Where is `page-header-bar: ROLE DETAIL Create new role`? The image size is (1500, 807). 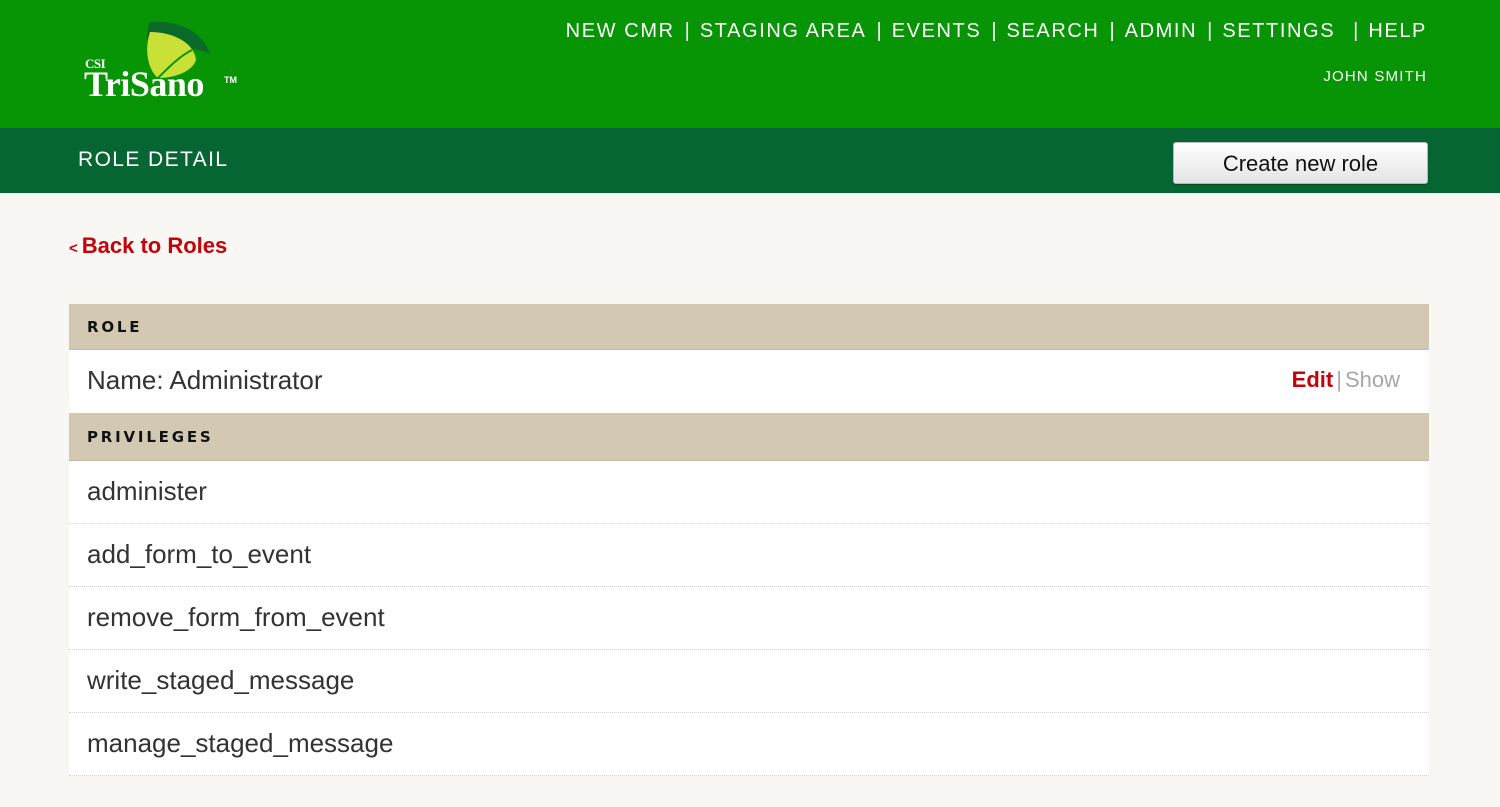 page-header-bar: ROLE DETAIL Create new role is located at coordinates (750, 160).